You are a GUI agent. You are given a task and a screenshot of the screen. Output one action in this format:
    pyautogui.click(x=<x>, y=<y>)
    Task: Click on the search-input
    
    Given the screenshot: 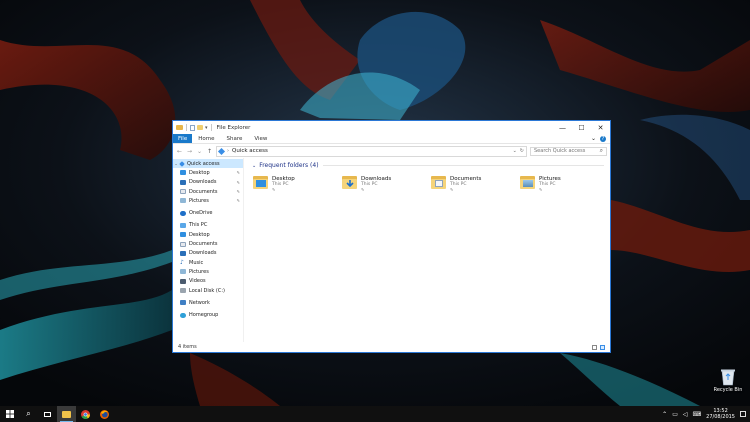 What is the action you would take?
    pyautogui.click(x=567, y=151)
    